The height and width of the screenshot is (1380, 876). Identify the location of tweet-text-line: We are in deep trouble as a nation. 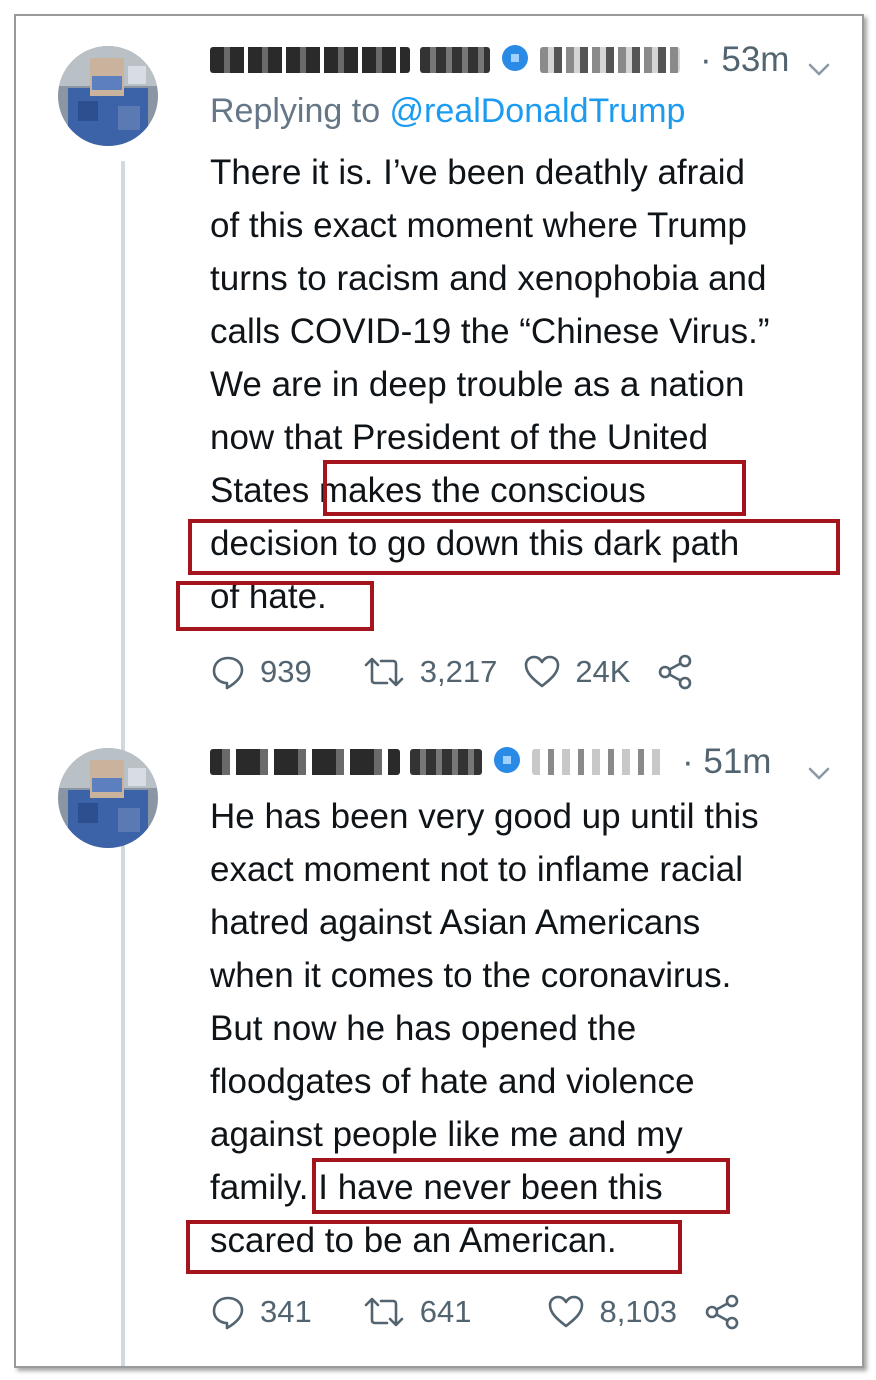
(477, 384).